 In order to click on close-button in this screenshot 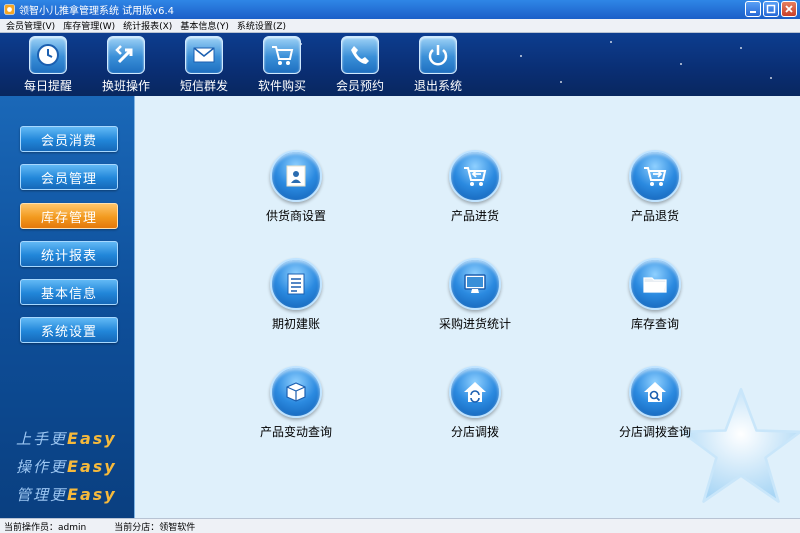, I will do `click(789, 9)`.